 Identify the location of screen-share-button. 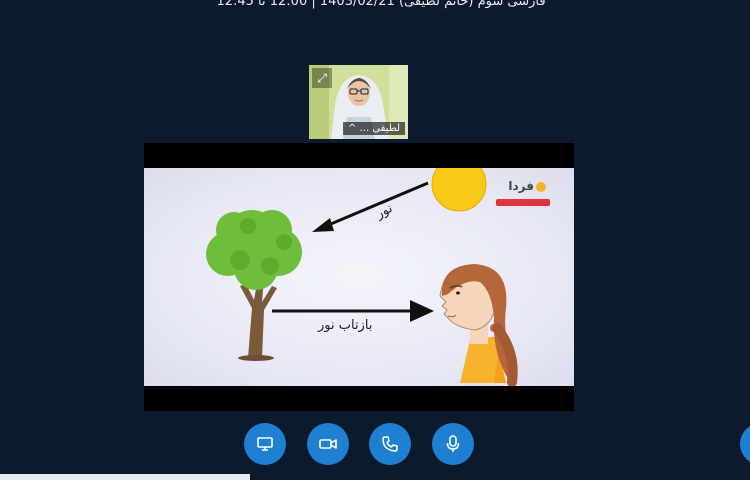
(265, 444).